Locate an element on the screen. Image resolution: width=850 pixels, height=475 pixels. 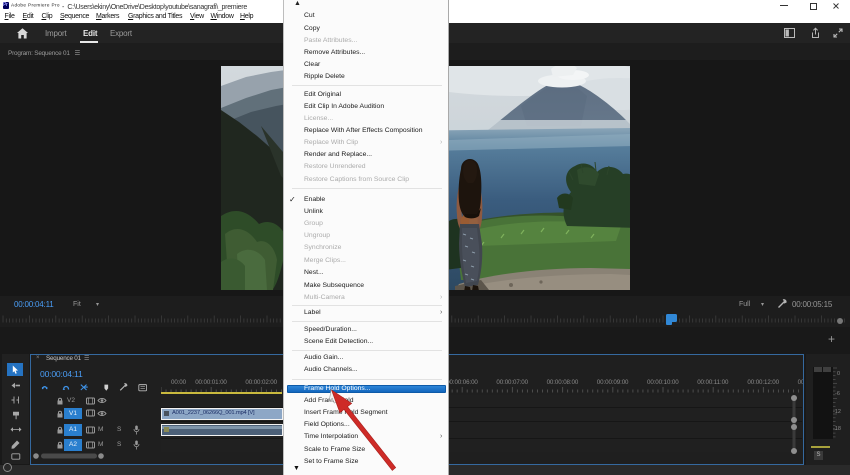
svg-text: 00:00:12:00 is located at coordinates (763, 382).